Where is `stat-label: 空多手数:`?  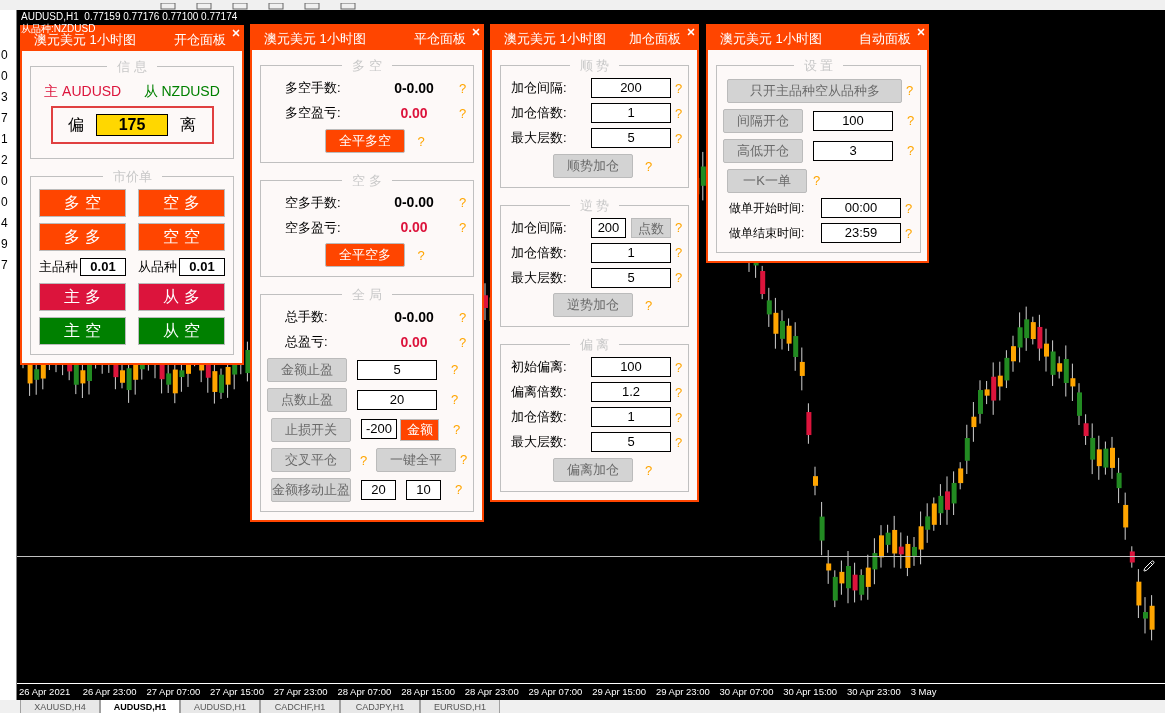
stat-label: 空多手数: is located at coordinates (313, 202).